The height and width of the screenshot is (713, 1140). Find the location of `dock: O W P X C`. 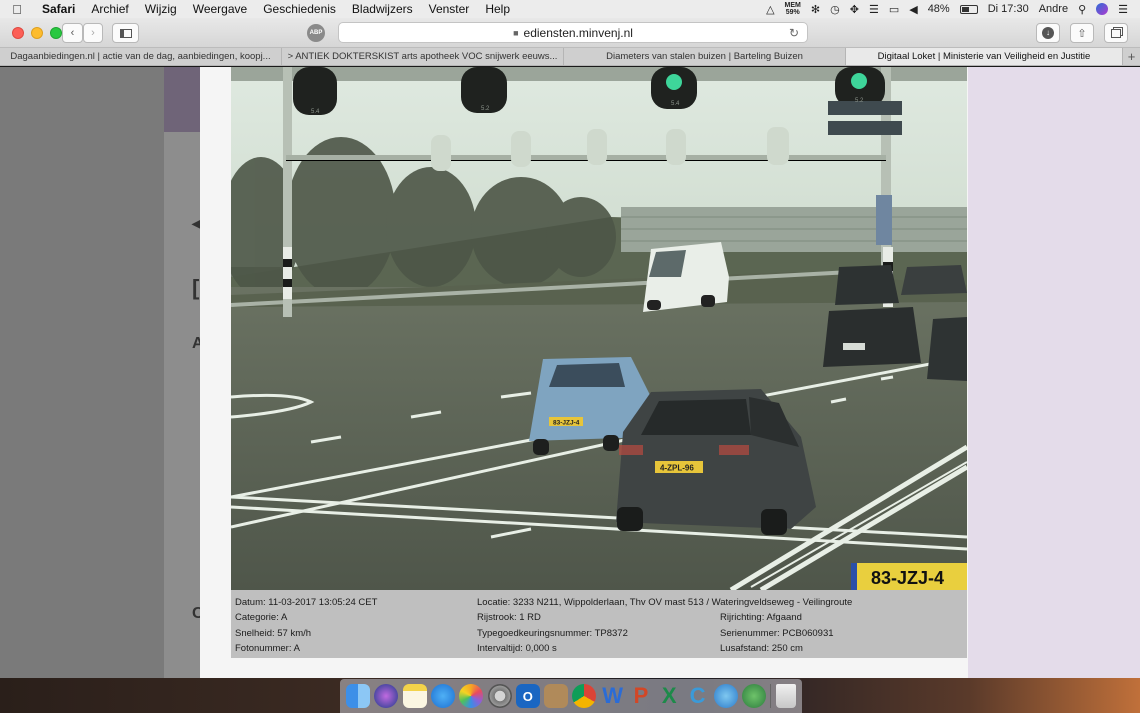

dock: O W P X C is located at coordinates (571, 696).